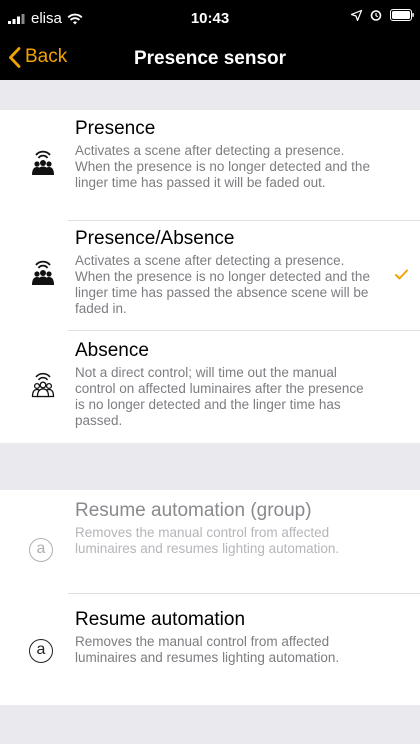  Describe the element at coordinates (376, 15) in the screenshot. I see `alarm-icon` at that location.